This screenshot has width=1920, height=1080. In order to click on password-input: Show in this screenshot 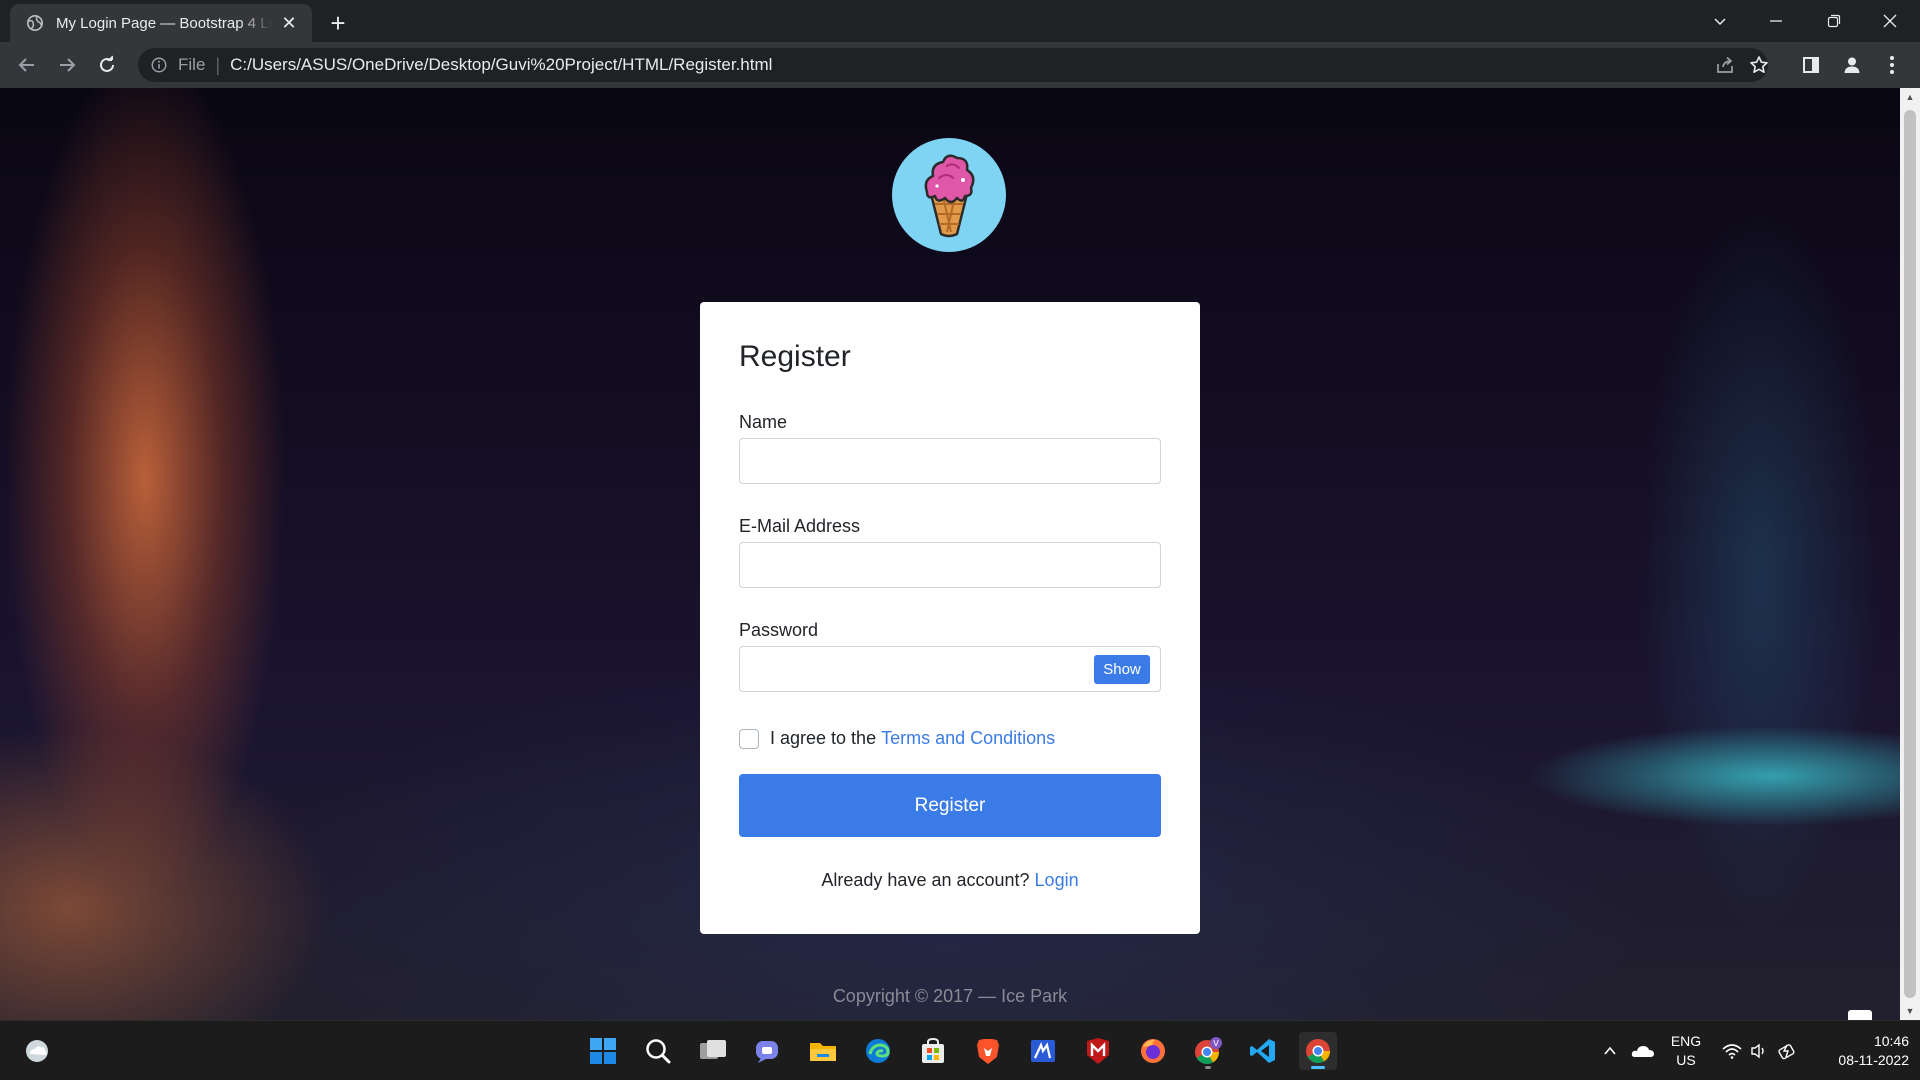, I will do `click(950, 669)`.